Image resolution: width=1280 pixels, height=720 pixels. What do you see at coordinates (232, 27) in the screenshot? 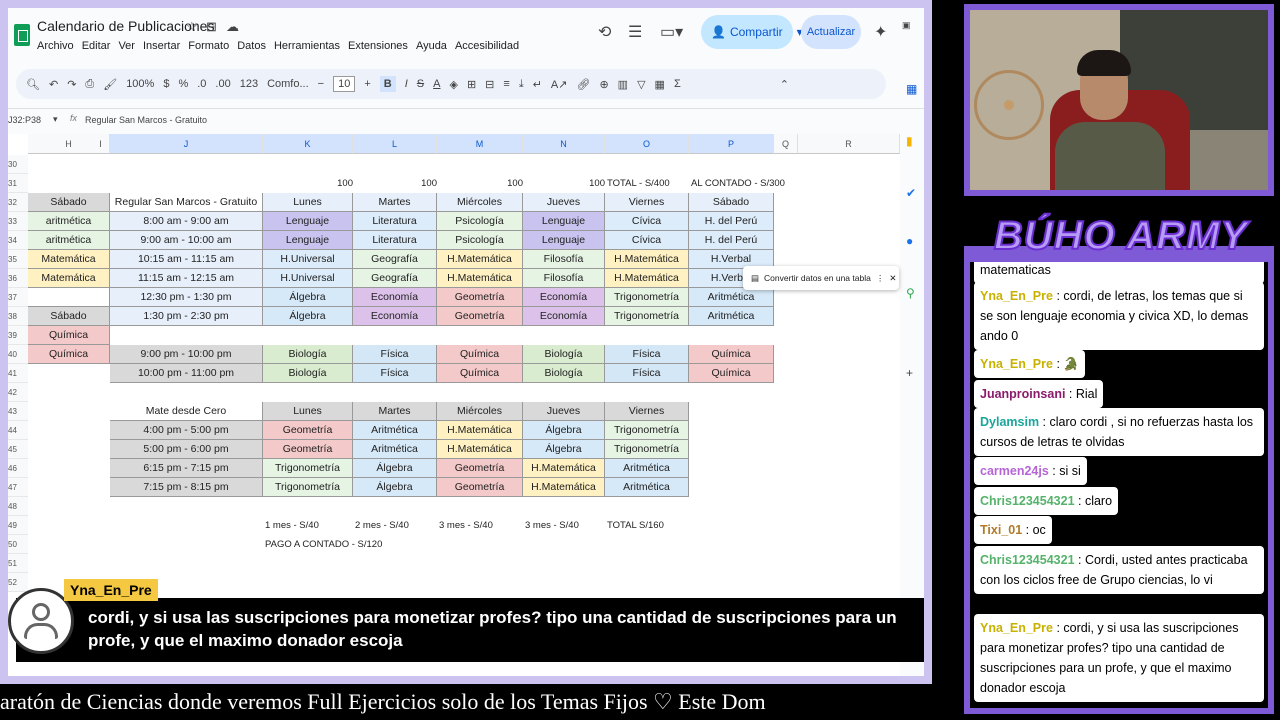
I see `cloud-status-icon: ☁` at bounding box center [232, 27].